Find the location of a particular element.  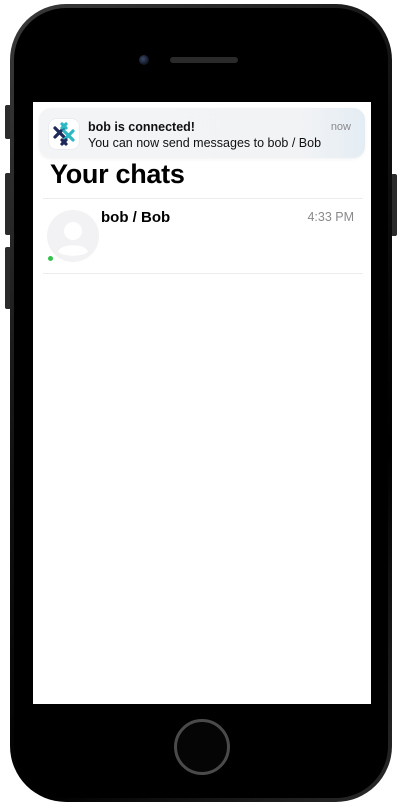

online-status-dot is located at coordinates (50, 258).